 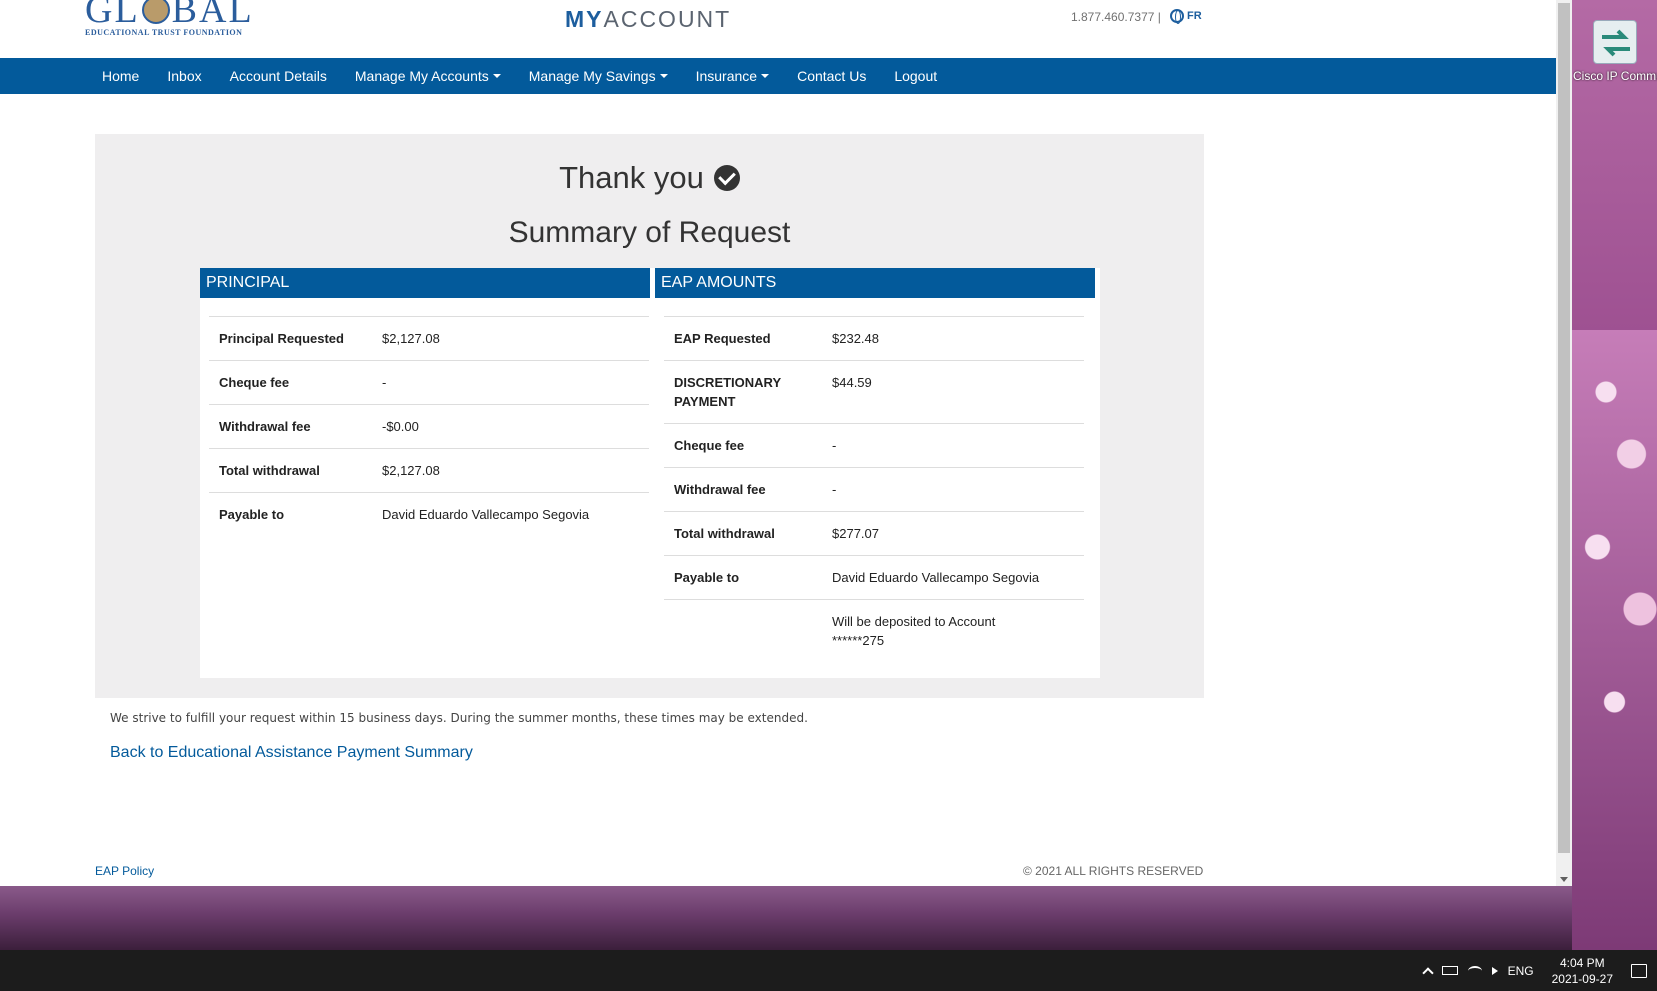 What do you see at coordinates (726, 178) in the screenshot?
I see `check-circle-icon` at bounding box center [726, 178].